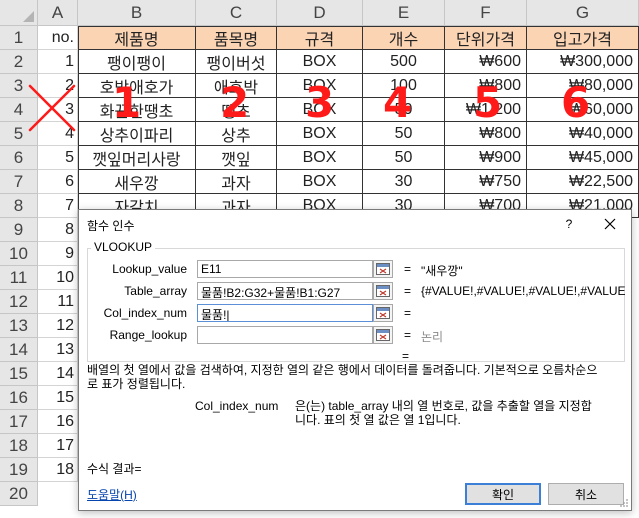  What do you see at coordinates (19, 158) in the screenshot?
I see `row-header-6: 6` at bounding box center [19, 158].